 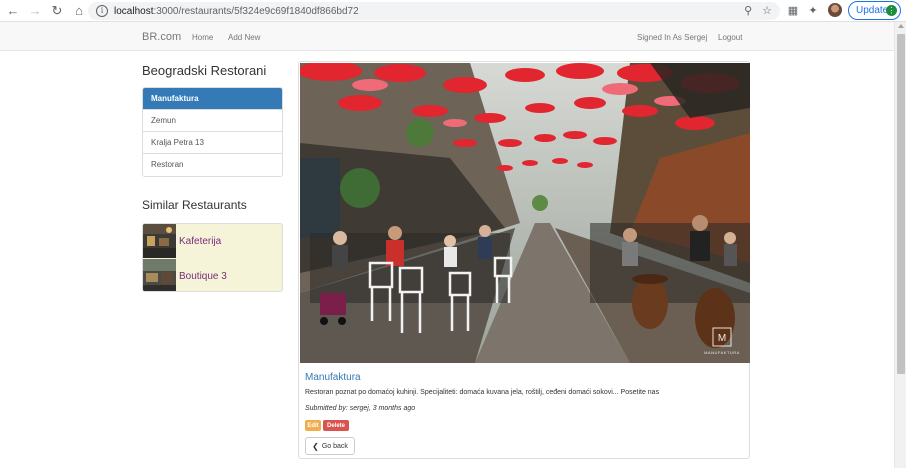 I want to click on similar-item-boutique-3: Boutique 3, so click(x=212, y=275).